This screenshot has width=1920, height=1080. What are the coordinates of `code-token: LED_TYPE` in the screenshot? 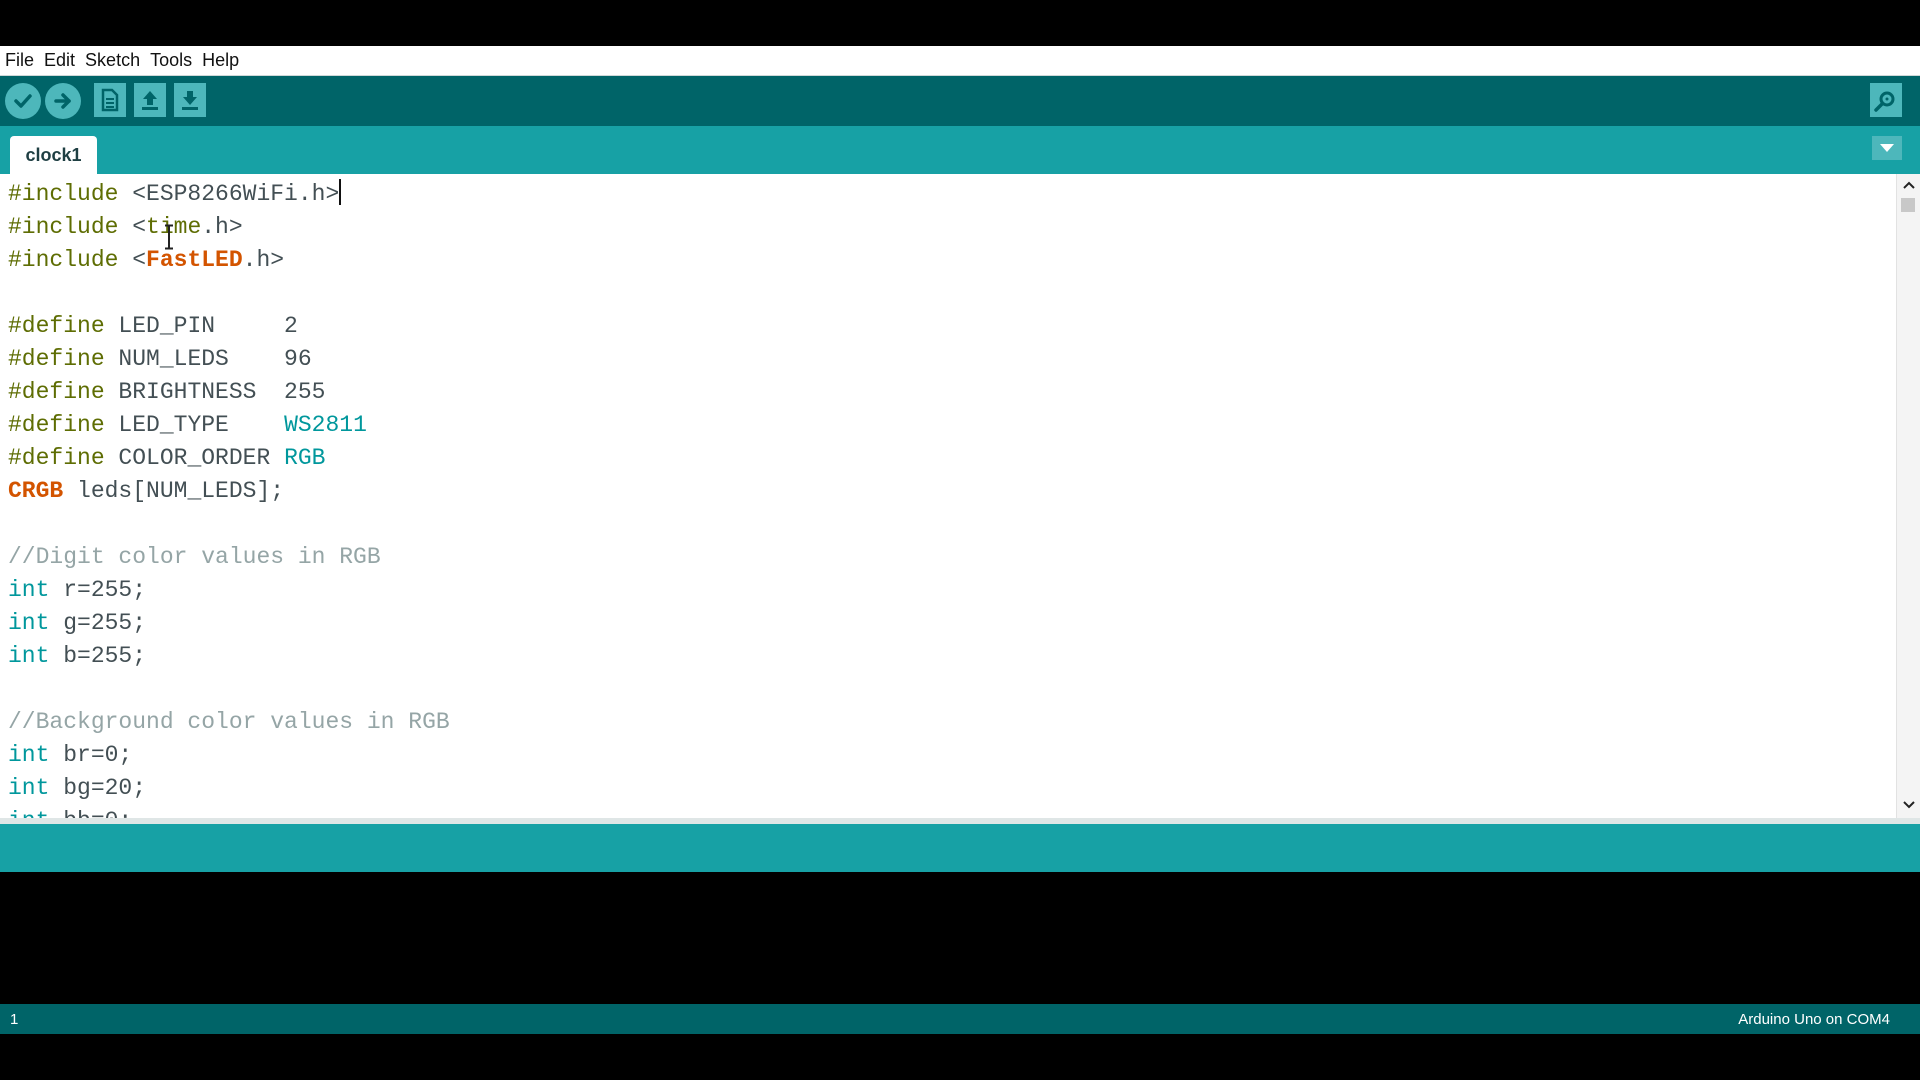 It's located at (194, 425).